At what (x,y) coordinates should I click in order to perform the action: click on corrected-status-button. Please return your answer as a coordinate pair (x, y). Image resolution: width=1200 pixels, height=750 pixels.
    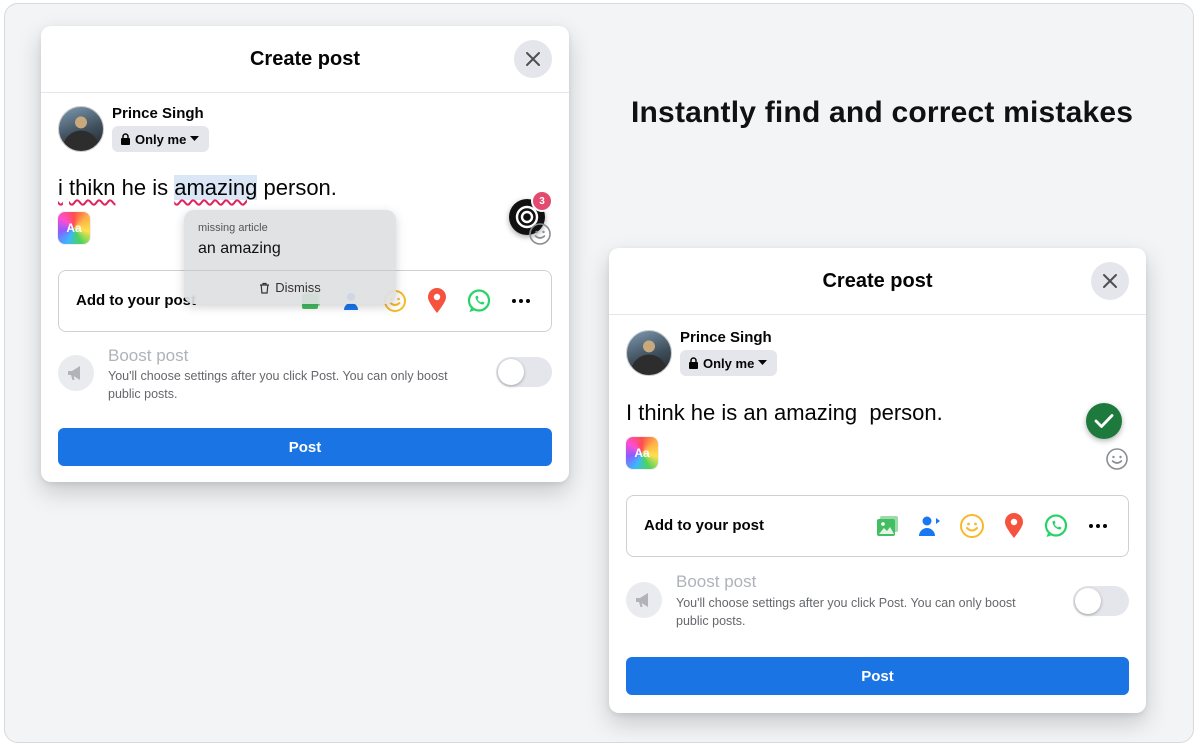
    Looking at the image, I should click on (1104, 421).